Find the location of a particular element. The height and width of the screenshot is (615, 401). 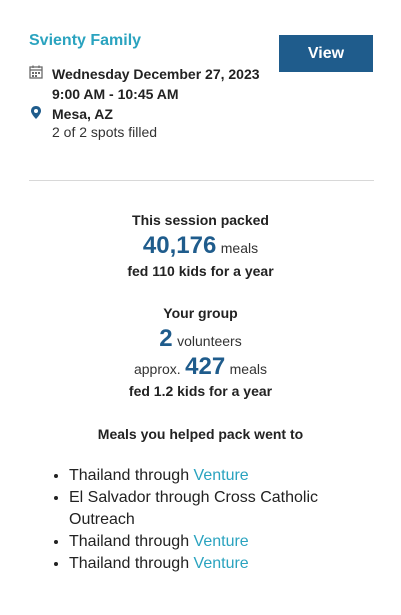

packed-meals-count: 40,176 is located at coordinates (179, 245).